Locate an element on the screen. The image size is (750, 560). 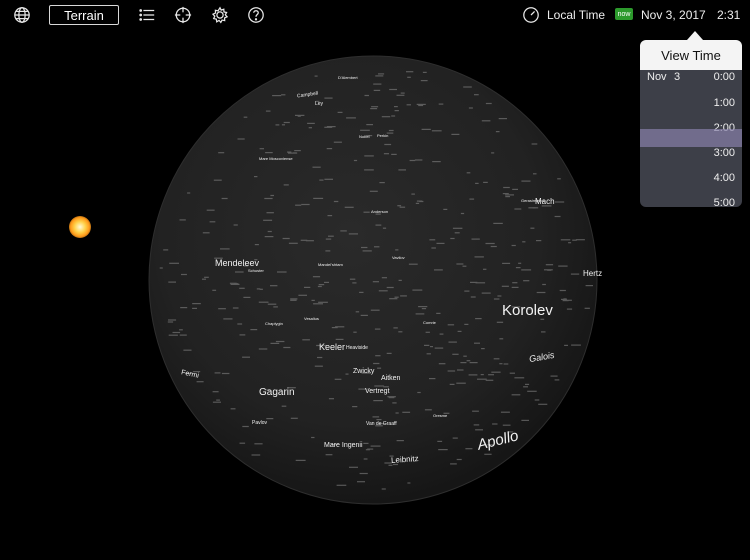
label-mare-moscoviense: Mare Moscoviense is located at coordinates (276, 158).